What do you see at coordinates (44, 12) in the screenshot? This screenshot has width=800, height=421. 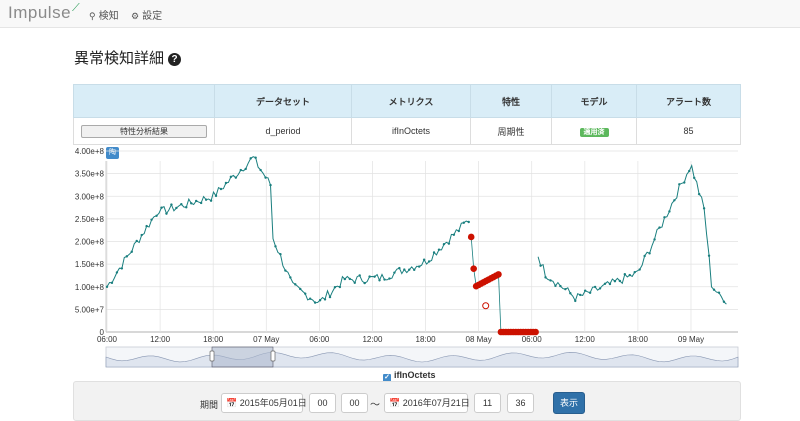 I see `brand-logo: Impulse⟋` at bounding box center [44, 12].